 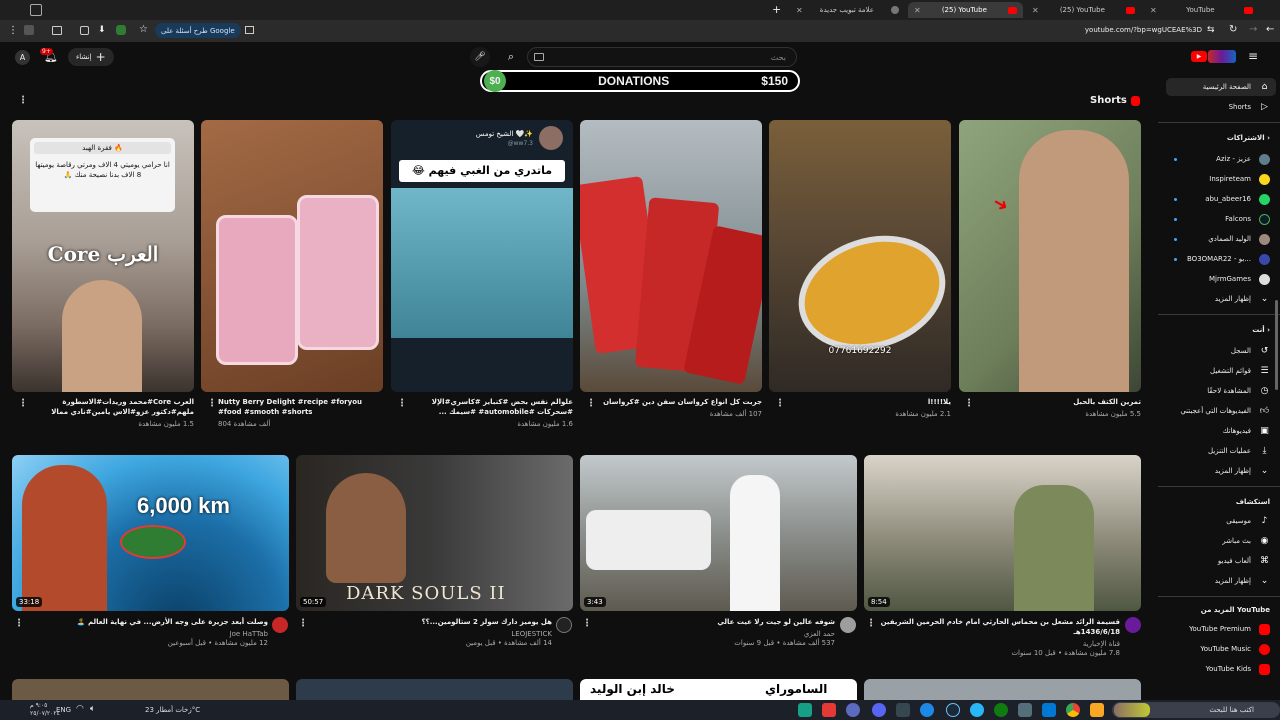 I want to click on sidebar-item-shorts: Shorts ▷, so click(x=1221, y=107).